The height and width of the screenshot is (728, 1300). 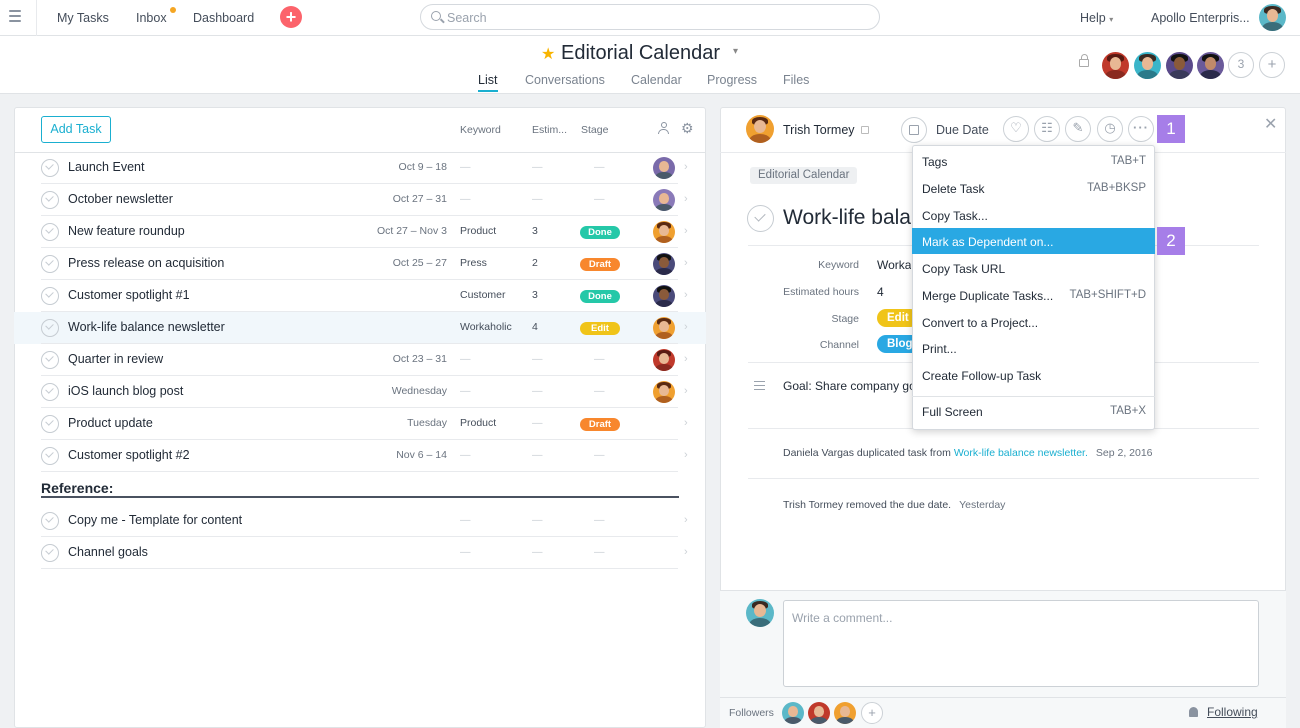 I want to click on help-menu: Help ▾, so click(x=1096, y=18).